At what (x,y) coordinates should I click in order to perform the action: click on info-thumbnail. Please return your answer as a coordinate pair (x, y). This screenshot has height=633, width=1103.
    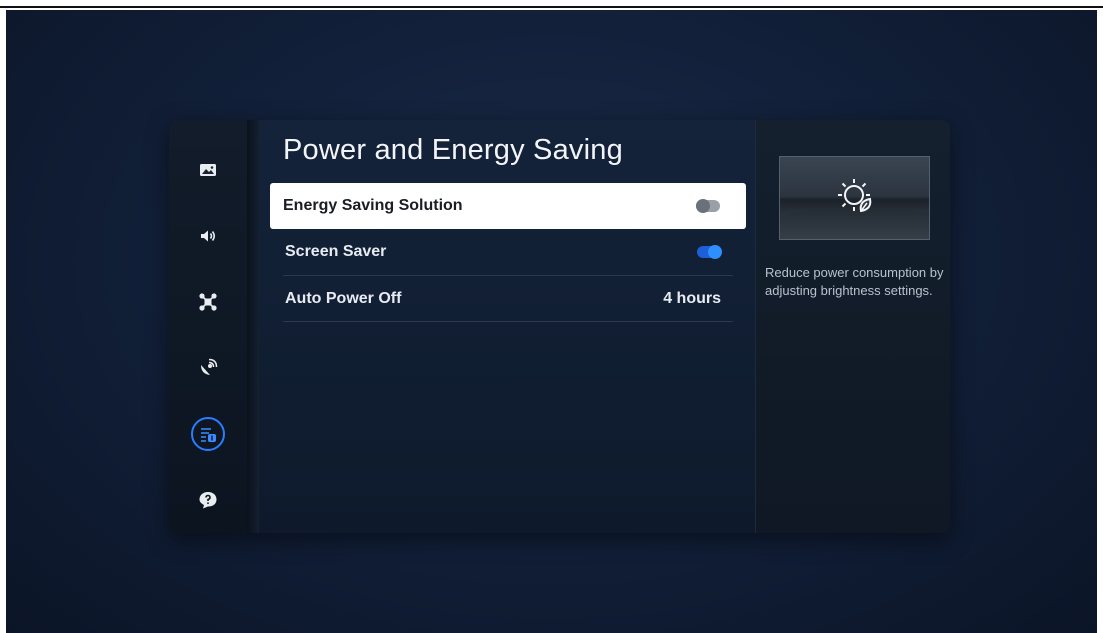
    Looking at the image, I should click on (854, 198).